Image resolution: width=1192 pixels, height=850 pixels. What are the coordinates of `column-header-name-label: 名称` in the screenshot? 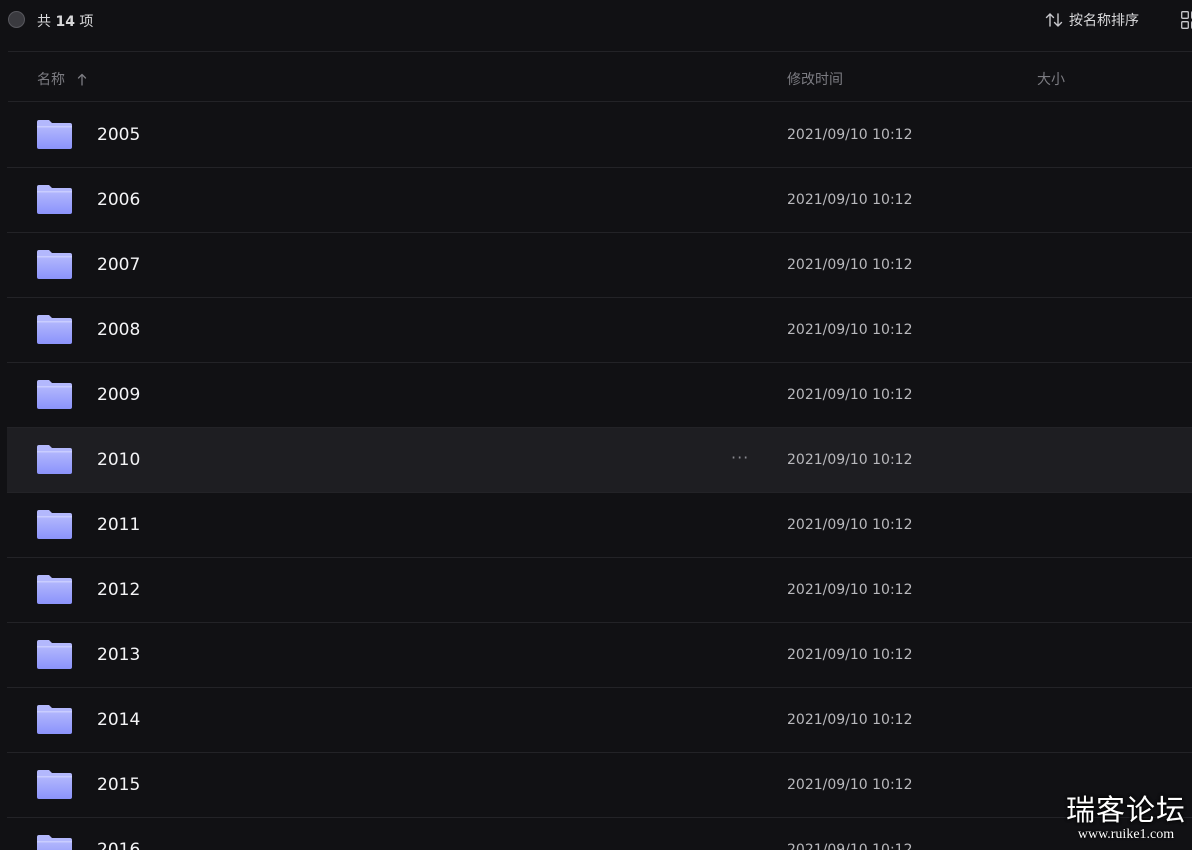 It's located at (51, 80).